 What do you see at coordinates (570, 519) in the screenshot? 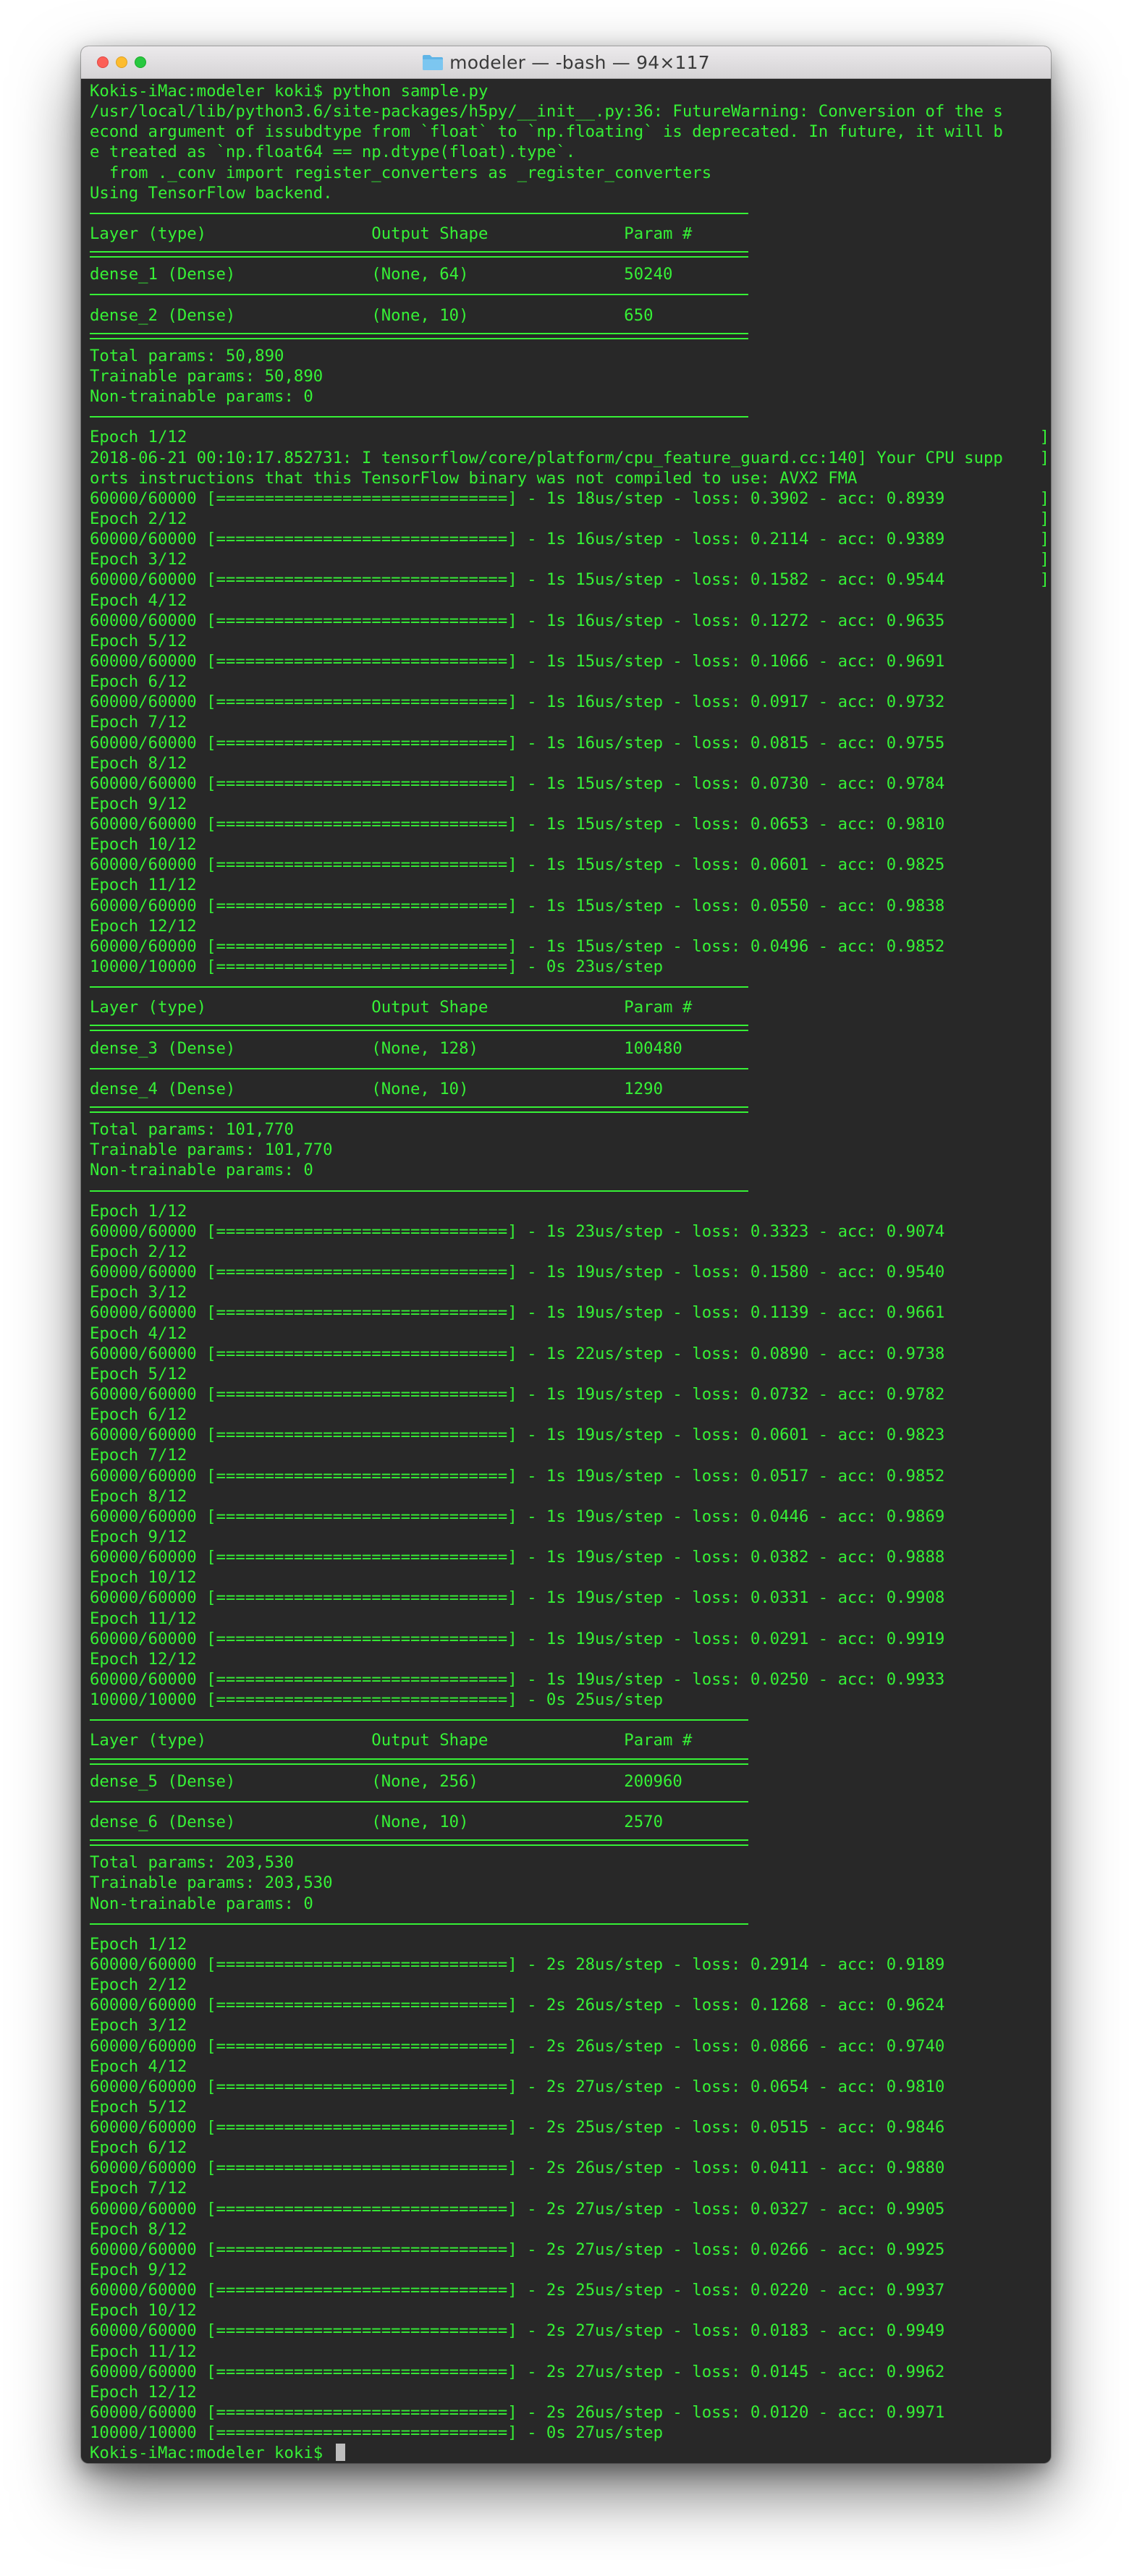
I see `terminal-line: Epoch 2/12][` at bounding box center [570, 519].